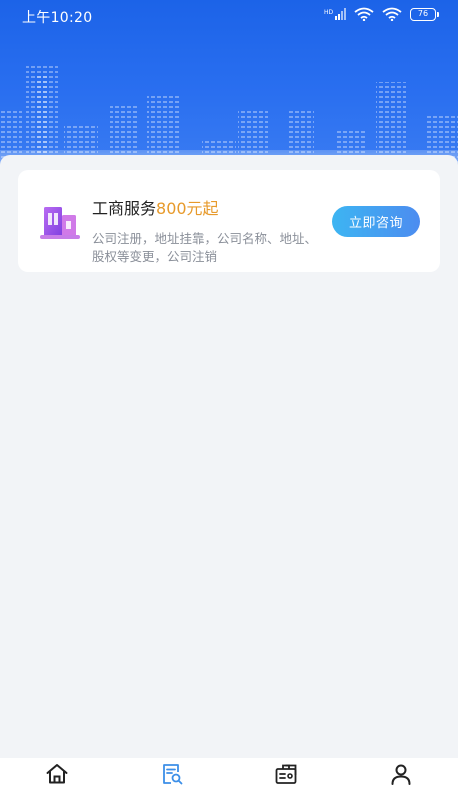  I want to click on tab-profile, so click(401, 773).